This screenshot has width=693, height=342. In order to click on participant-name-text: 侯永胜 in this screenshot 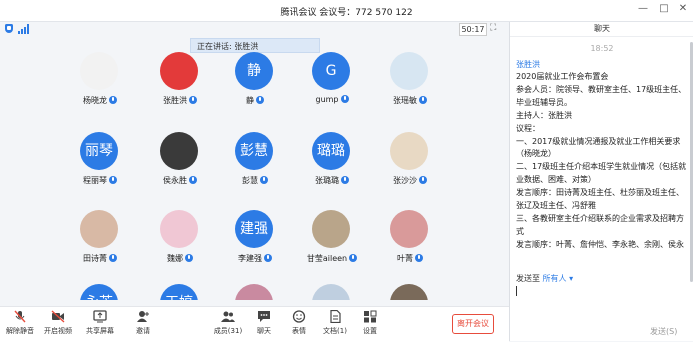, I will do `click(175, 180)`.